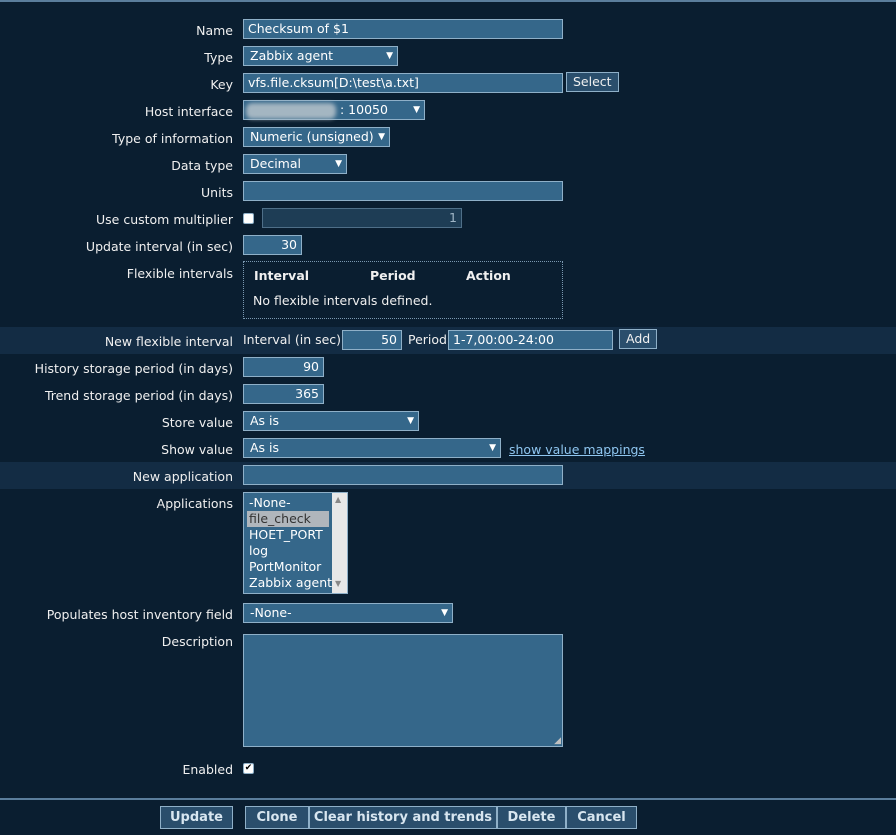  I want to click on name-label: Name, so click(214, 30).